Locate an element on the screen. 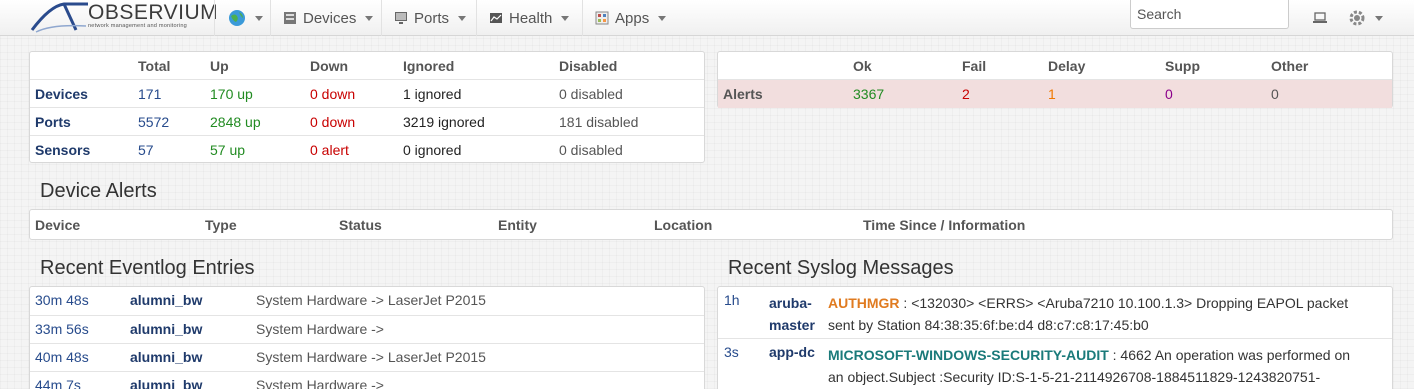  syslog-device-line: master is located at coordinates (792, 325).